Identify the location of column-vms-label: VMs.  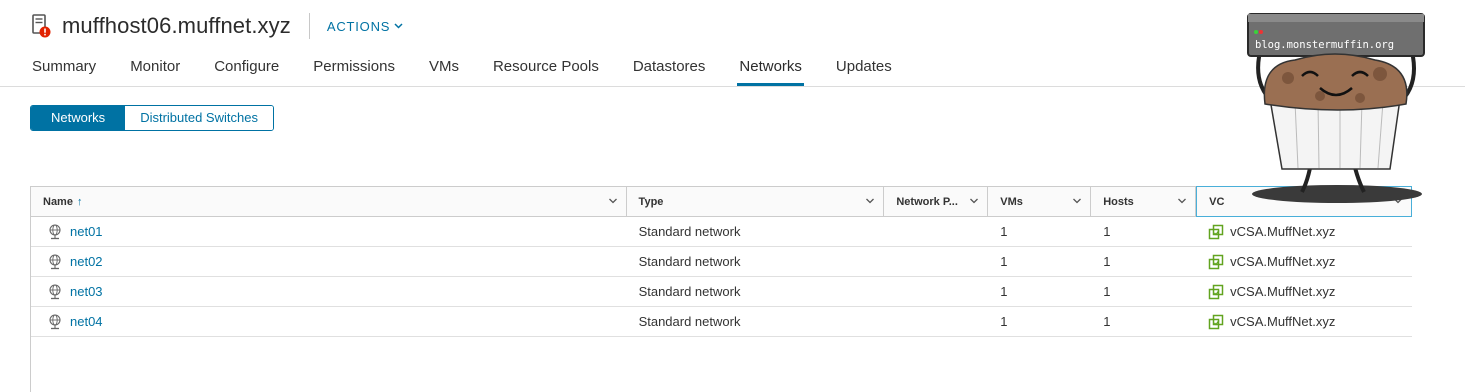
(1011, 201).